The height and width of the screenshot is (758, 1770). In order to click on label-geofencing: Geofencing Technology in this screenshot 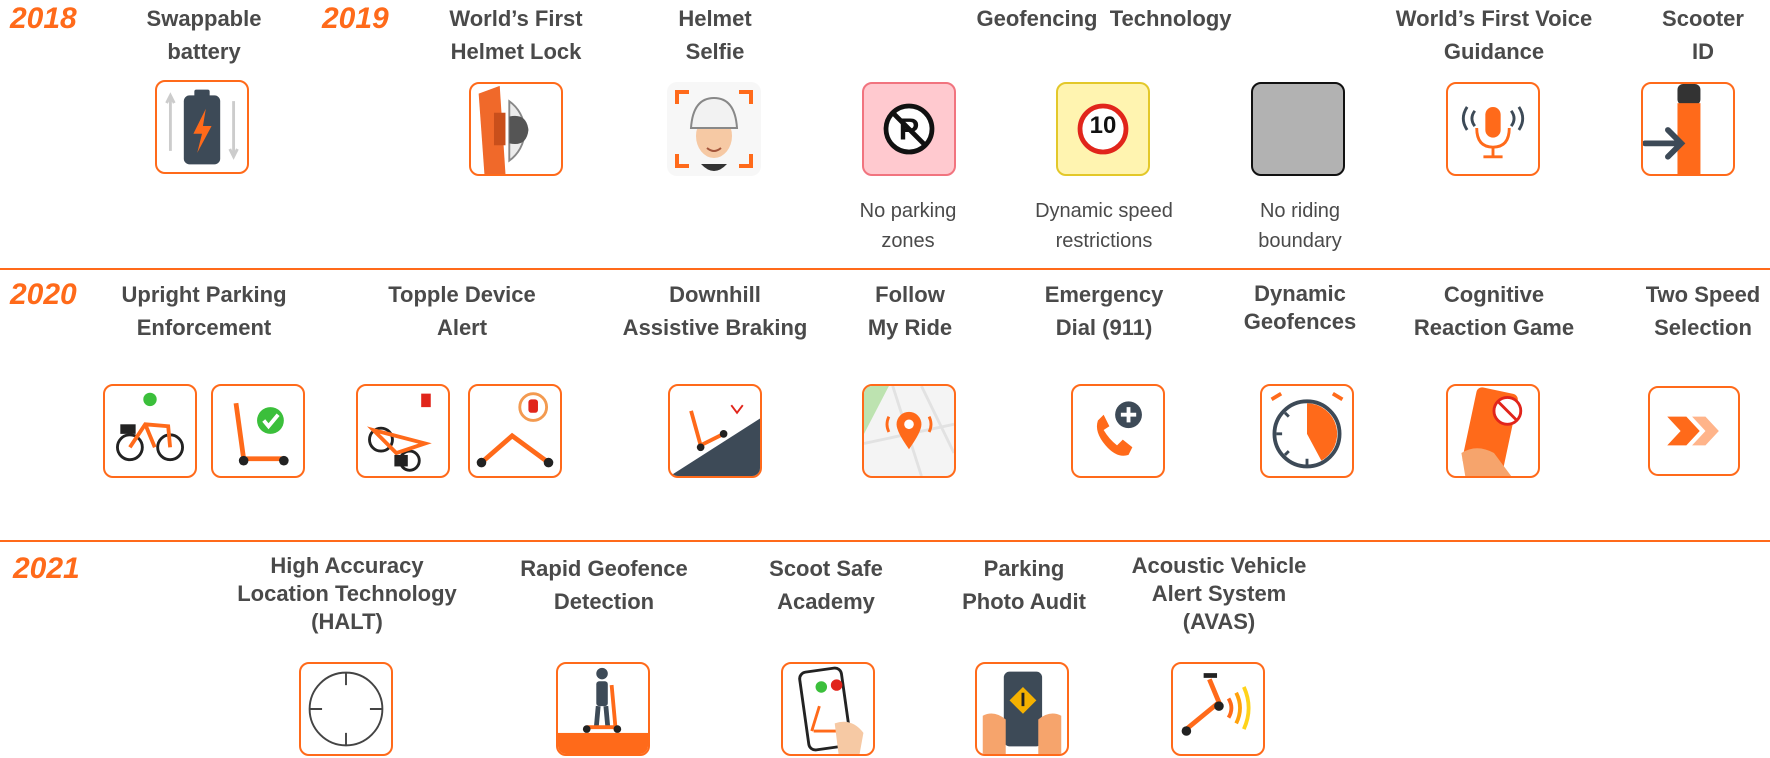, I will do `click(1104, 18)`.